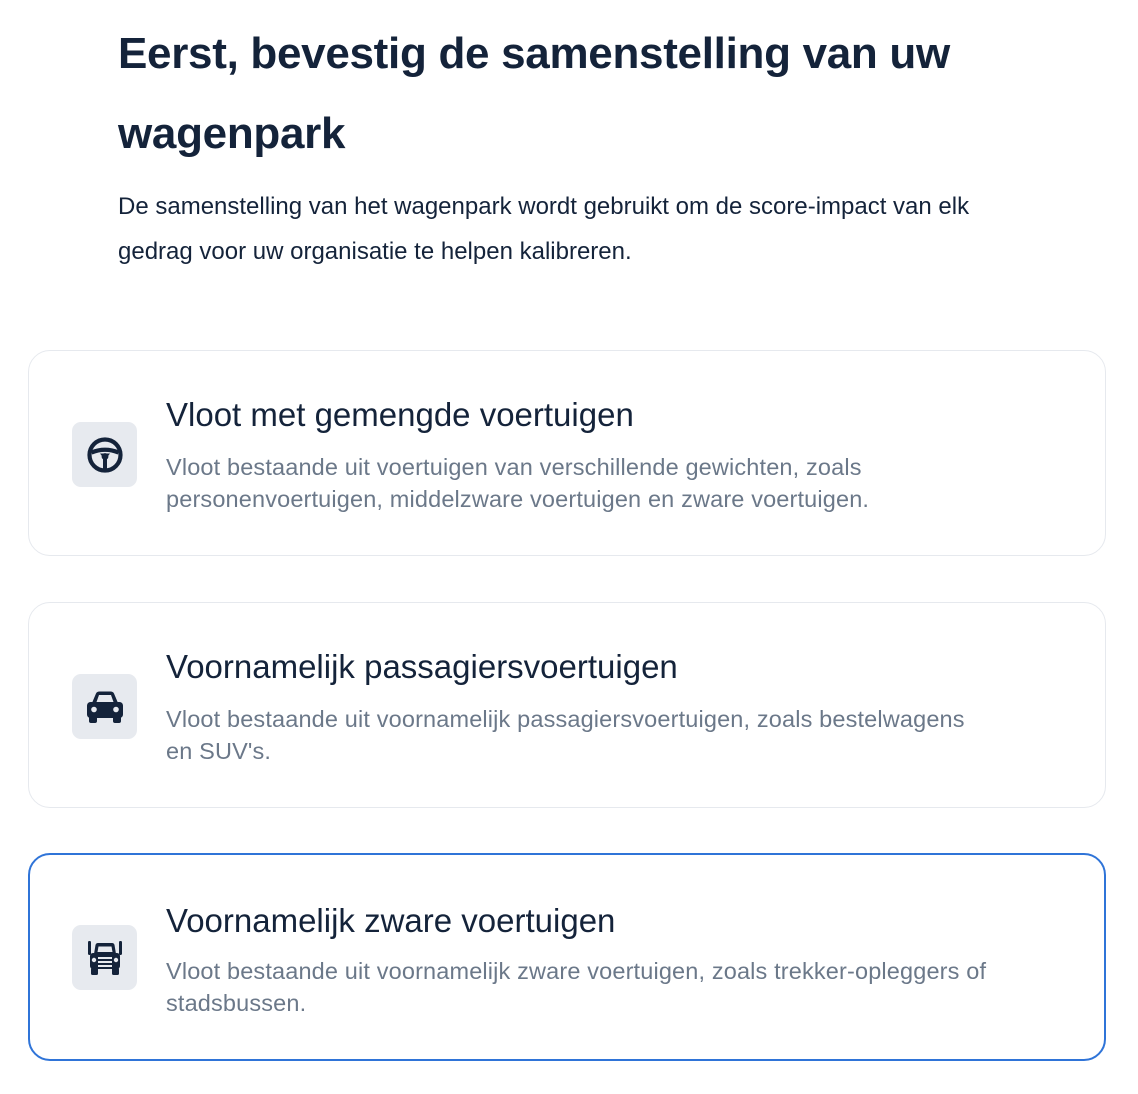 Image resolution: width=1138 pixels, height=1094 pixels. Describe the element at coordinates (391, 920) in the screenshot. I see `option-title: Voornamelijk zware voertuigen` at that location.